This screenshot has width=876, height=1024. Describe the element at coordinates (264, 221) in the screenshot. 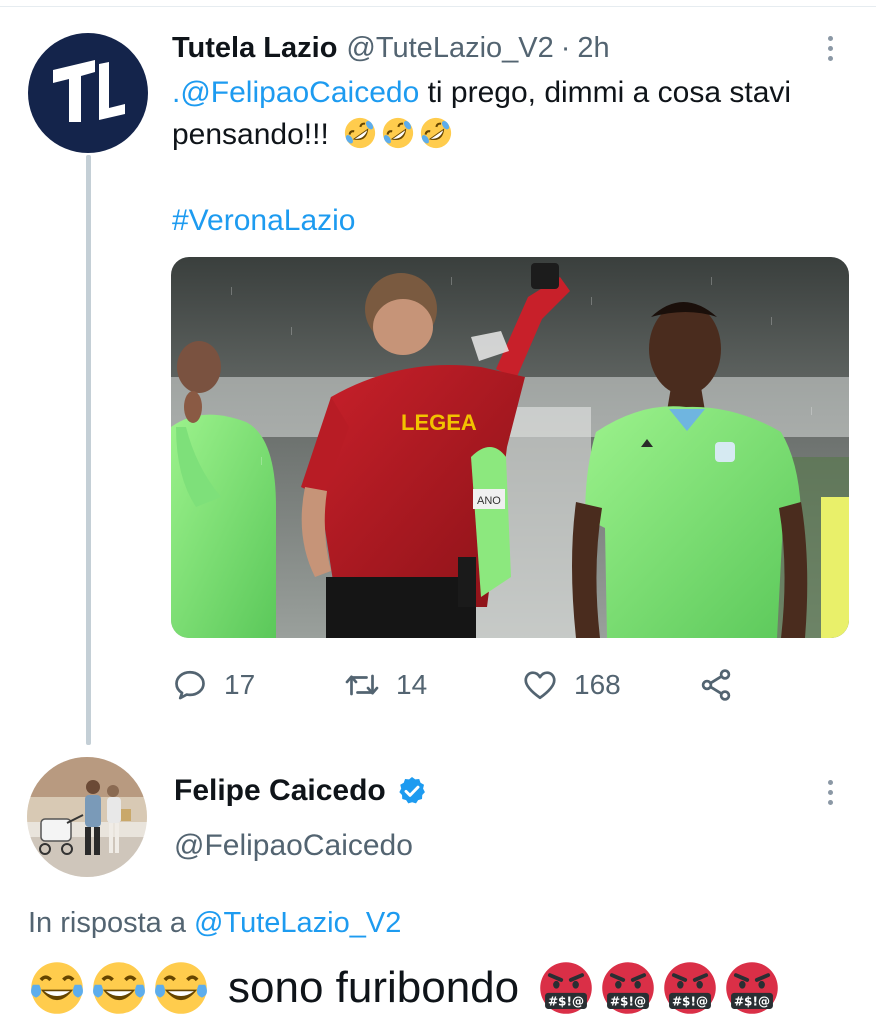

I see `hashtag-link: #VeronaLazio` at that location.